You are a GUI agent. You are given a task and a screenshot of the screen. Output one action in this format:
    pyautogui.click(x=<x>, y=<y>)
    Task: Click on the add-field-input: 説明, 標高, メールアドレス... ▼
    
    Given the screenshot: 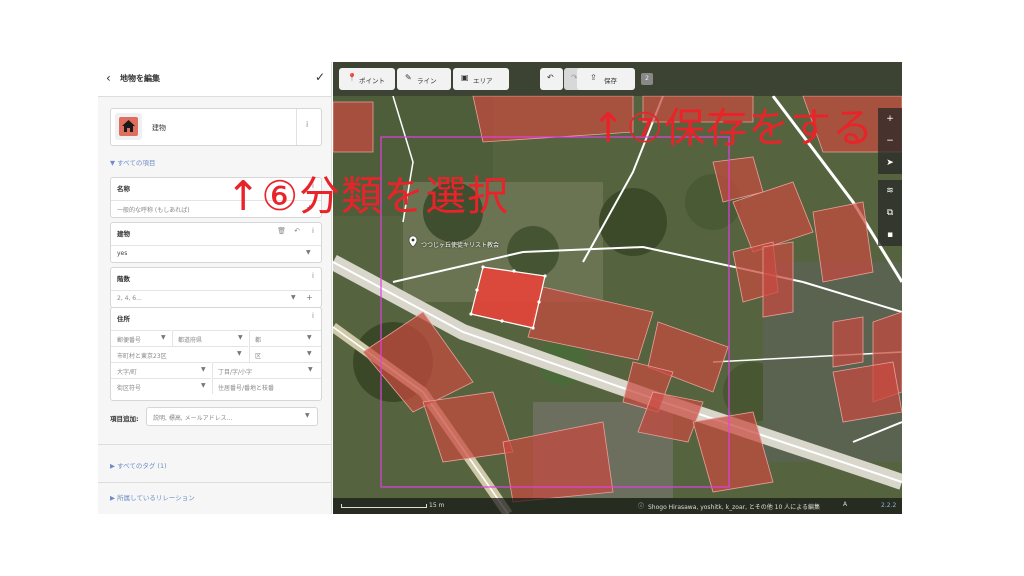 What is the action you would take?
    pyautogui.click(x=232, y=416)
    